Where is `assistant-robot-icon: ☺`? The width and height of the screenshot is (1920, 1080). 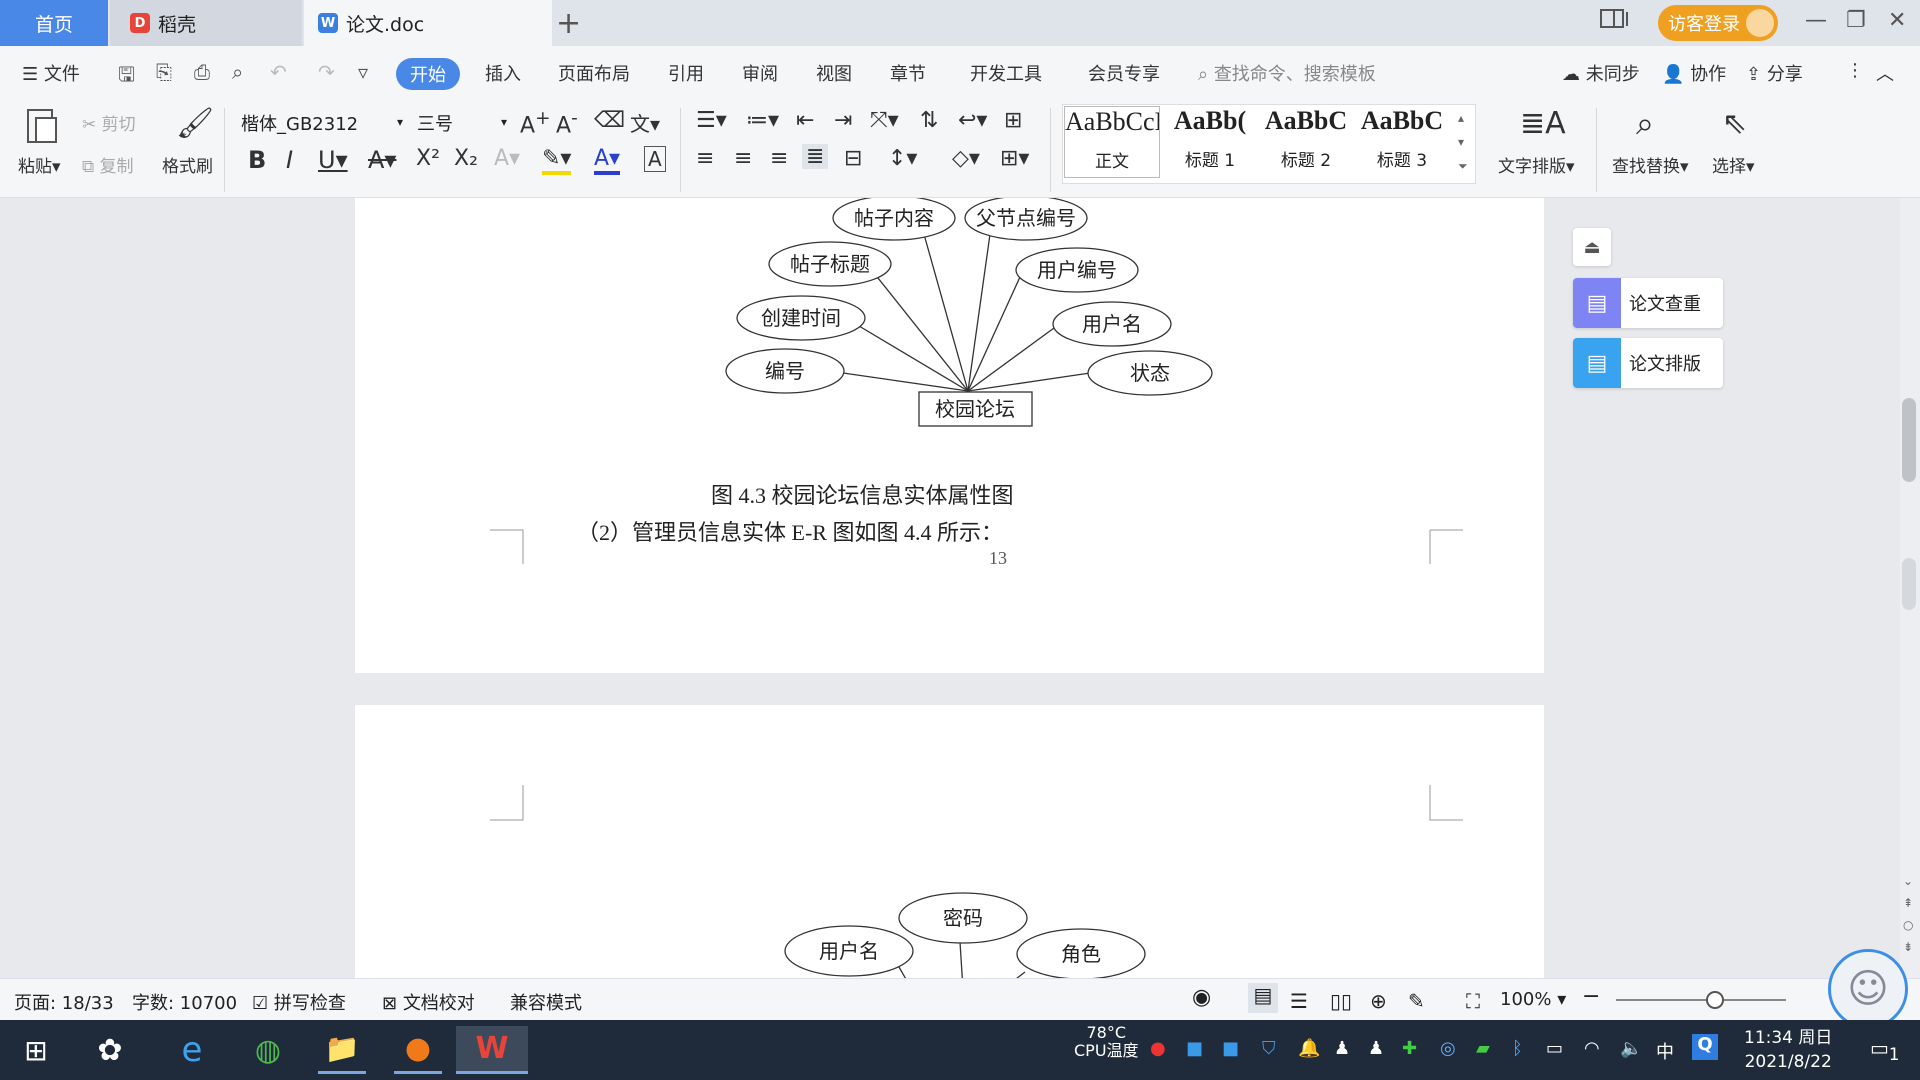 assistant-robot-icon: ☺ is located at coordinates (1868, 989).